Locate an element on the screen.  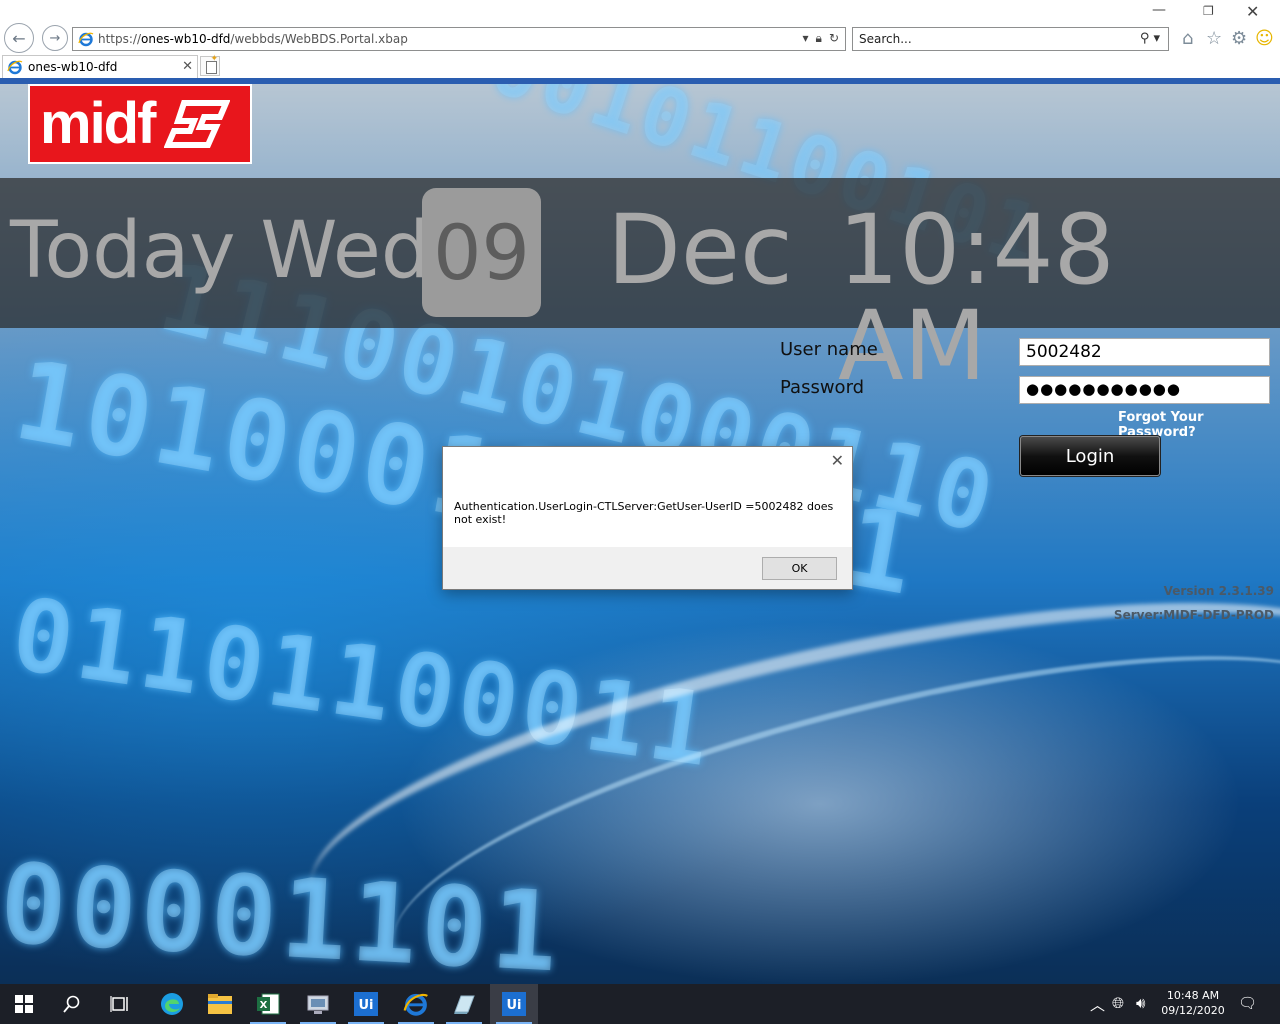
arrow-left-icon: ← is located at coordinates (19, 38).